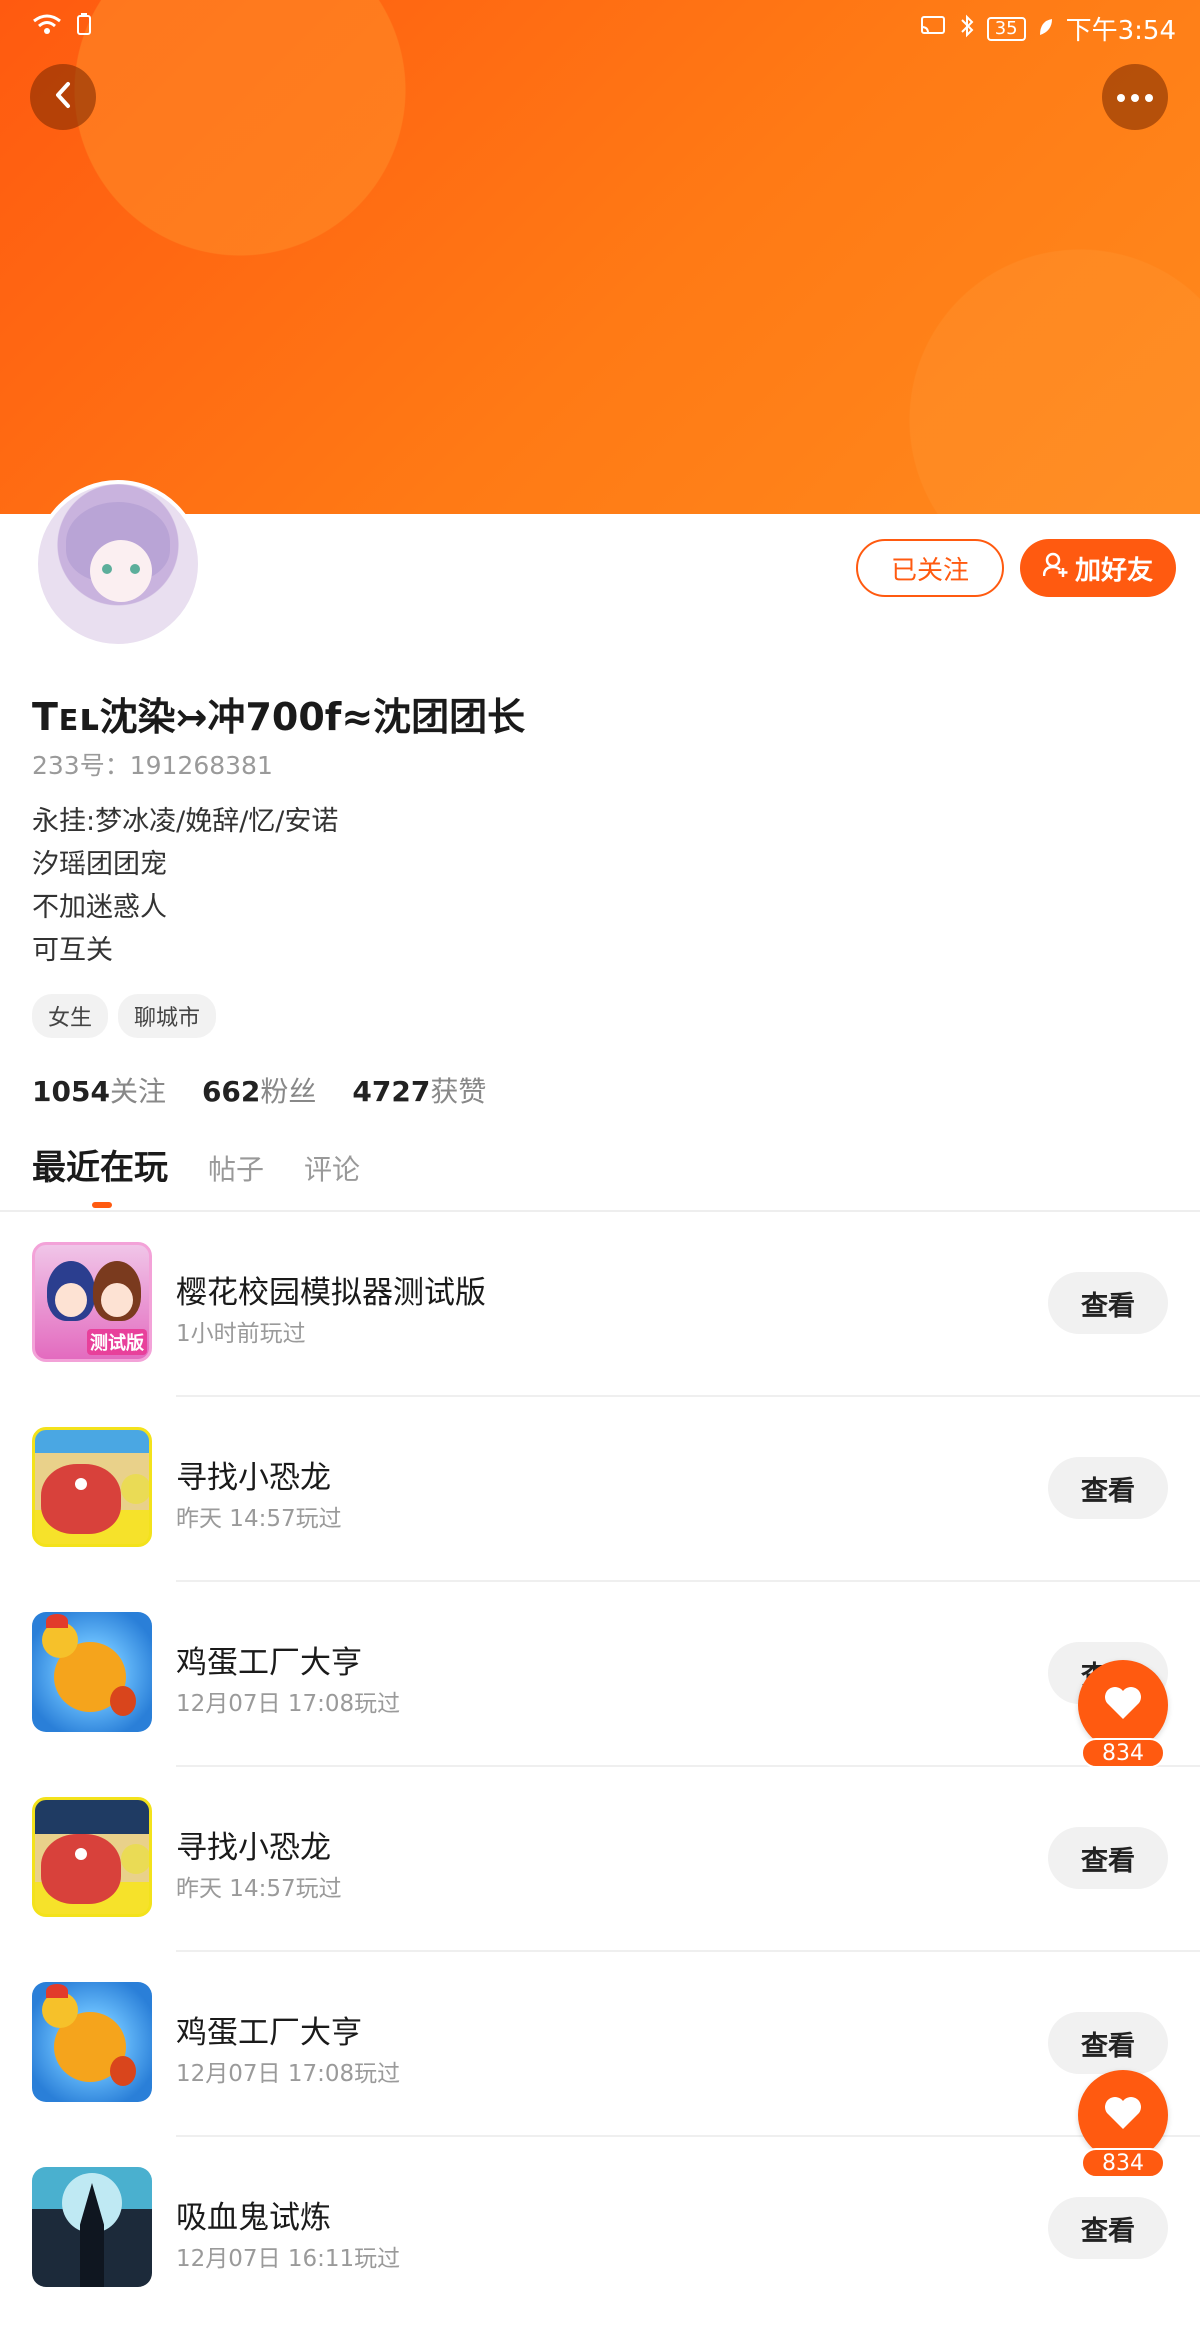 The height and width of the screenshot is (2330, 1200). I want to click on stat-following: 1054关注, so click(99, 1090).